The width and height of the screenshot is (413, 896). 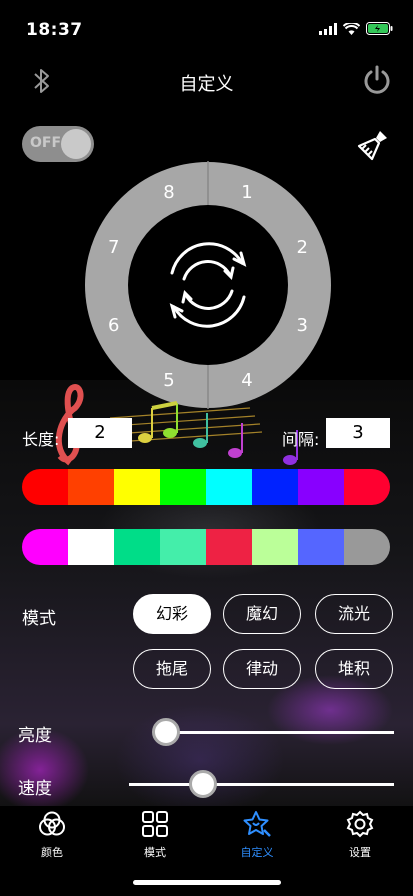 I want to click on status-time: 18:37, so click(x=54, y=30).